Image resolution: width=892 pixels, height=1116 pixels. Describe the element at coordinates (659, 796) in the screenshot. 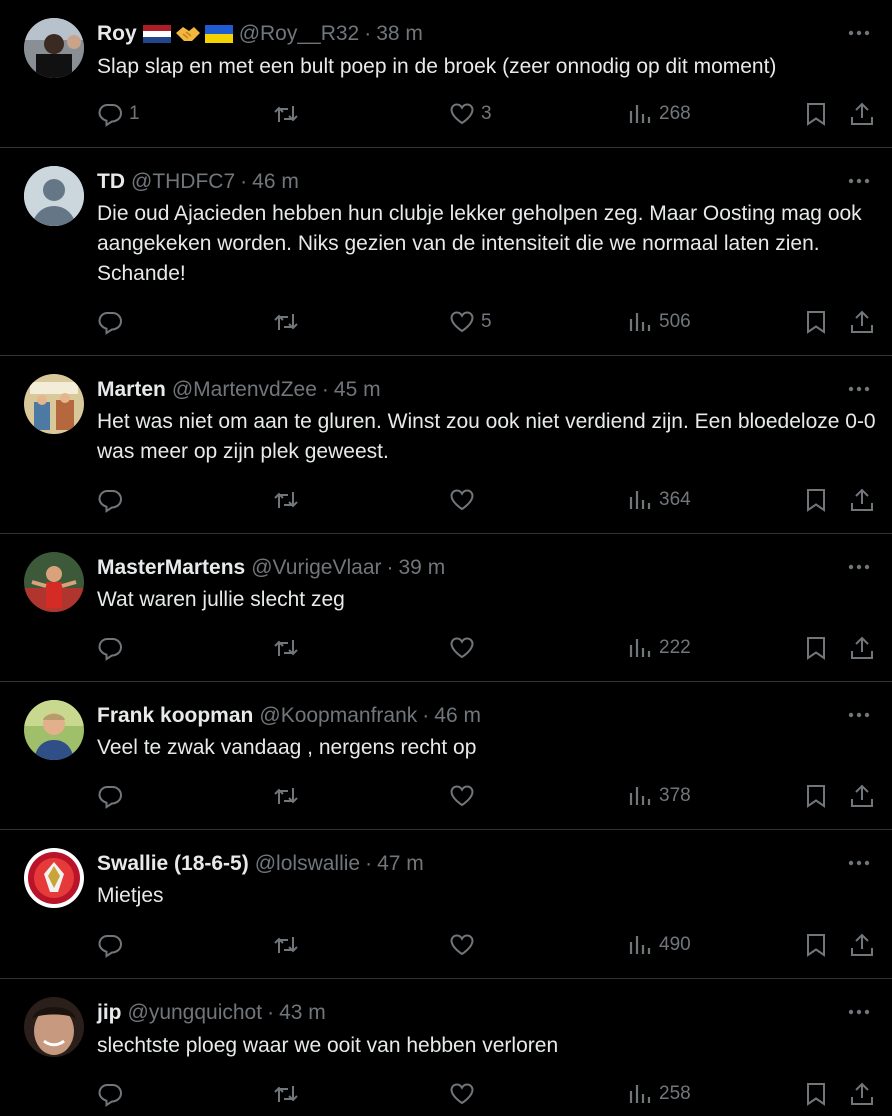

I see `views-button: 378` at that location.